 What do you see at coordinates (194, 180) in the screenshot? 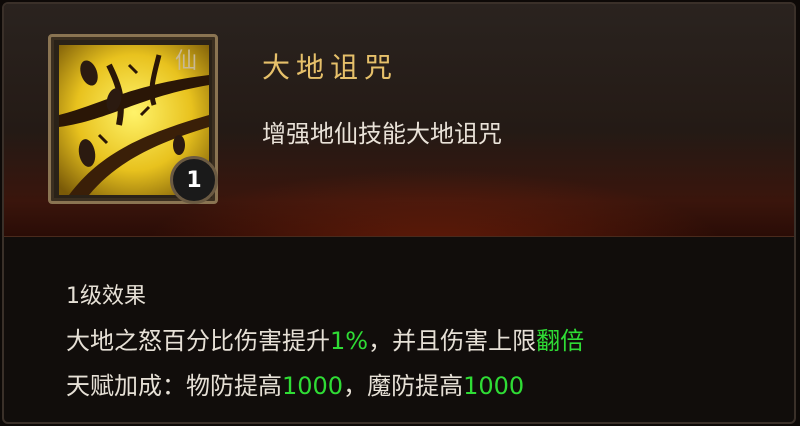
I see `skill-level-badge: 1` at bounding box center [194, 180].